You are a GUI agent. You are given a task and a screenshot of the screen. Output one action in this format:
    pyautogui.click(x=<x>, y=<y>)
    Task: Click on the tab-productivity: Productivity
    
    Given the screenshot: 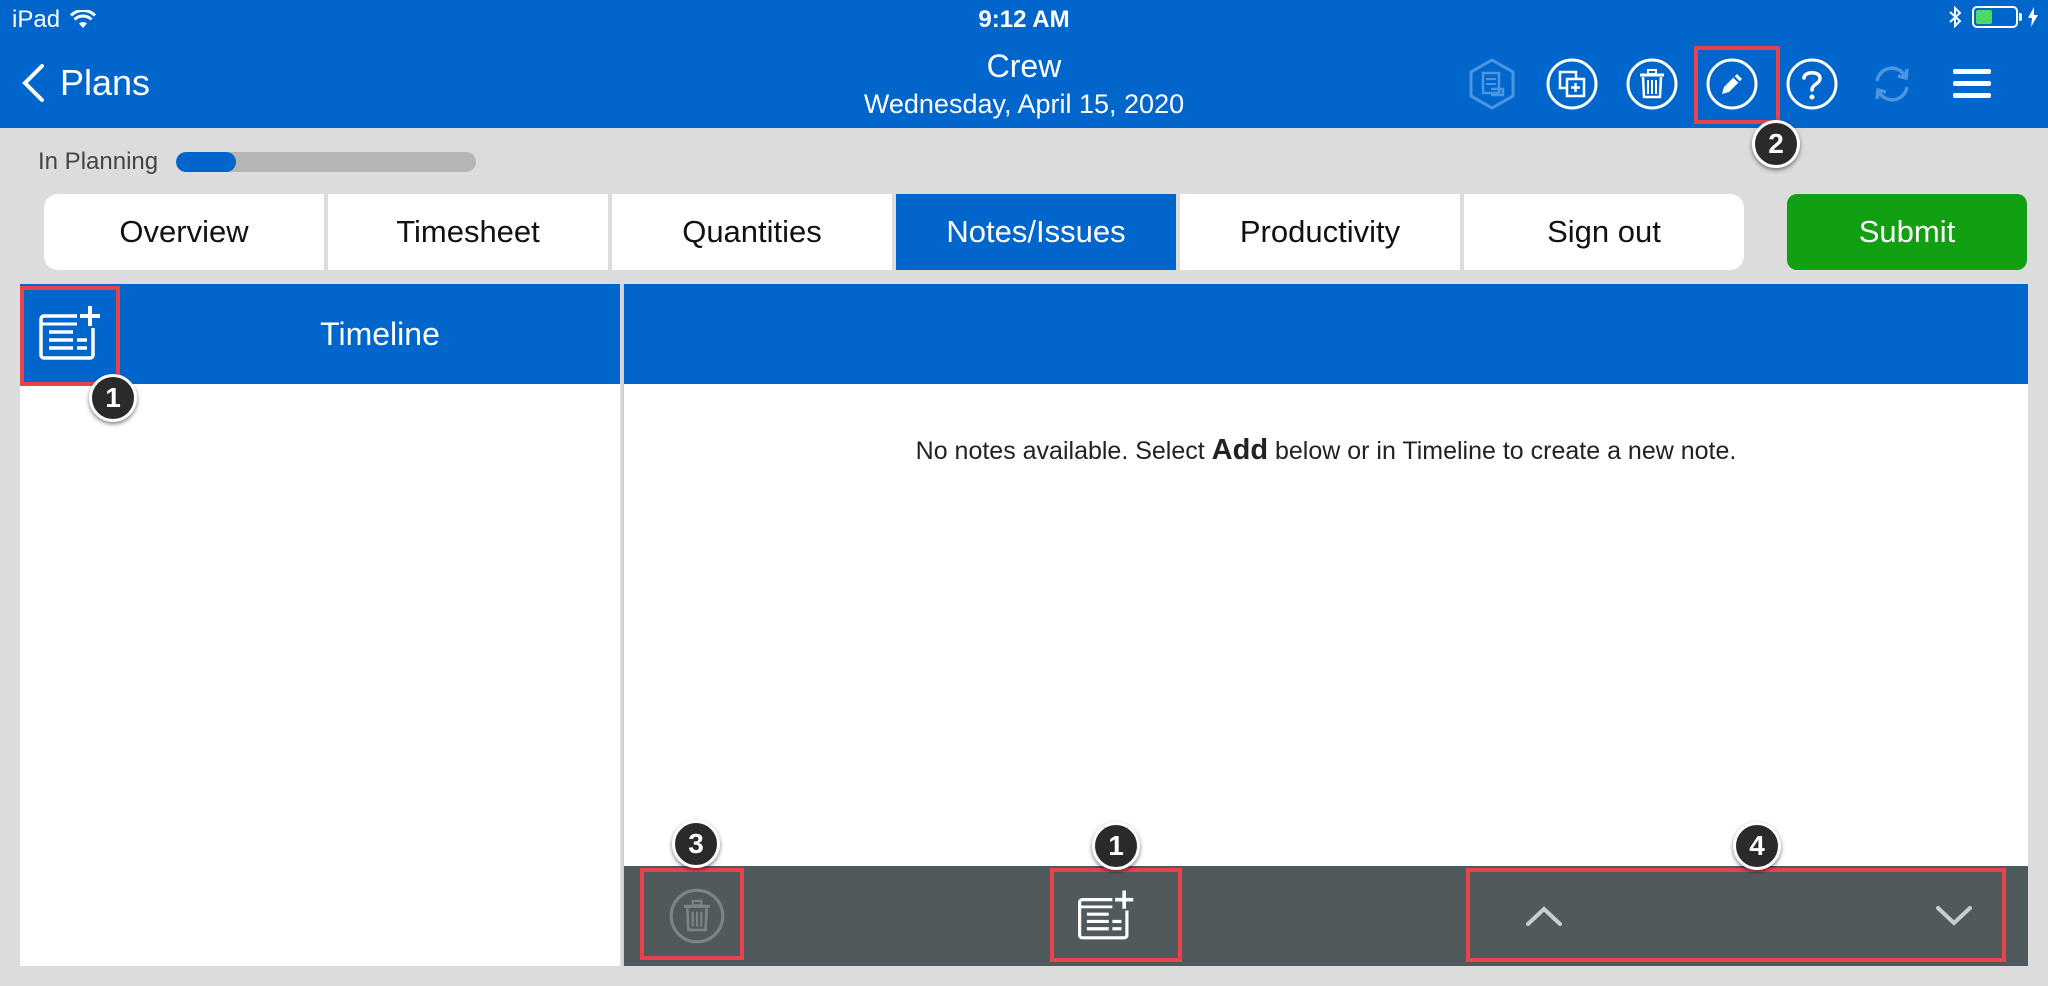 What is the action you would take?
    pyautogui.click(x=1322, y=232)
    